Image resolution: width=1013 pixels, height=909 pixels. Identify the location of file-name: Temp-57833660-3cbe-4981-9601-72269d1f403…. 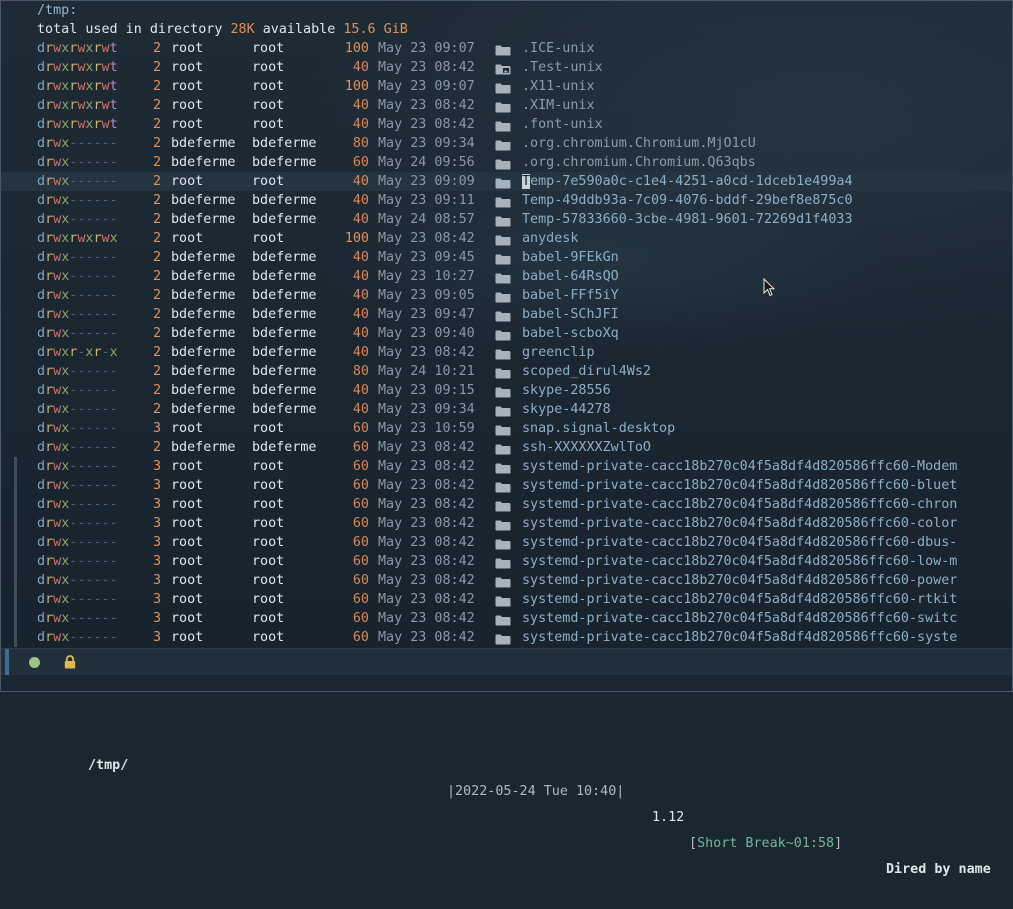
(687, 219).